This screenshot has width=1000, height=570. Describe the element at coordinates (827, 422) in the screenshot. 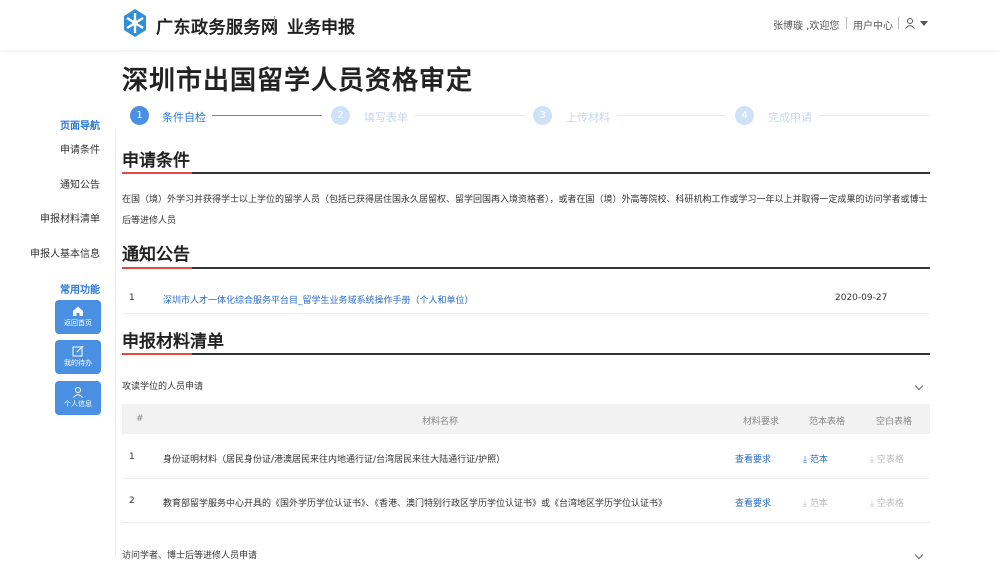

I see `col-sample: 范本表格` at that location.